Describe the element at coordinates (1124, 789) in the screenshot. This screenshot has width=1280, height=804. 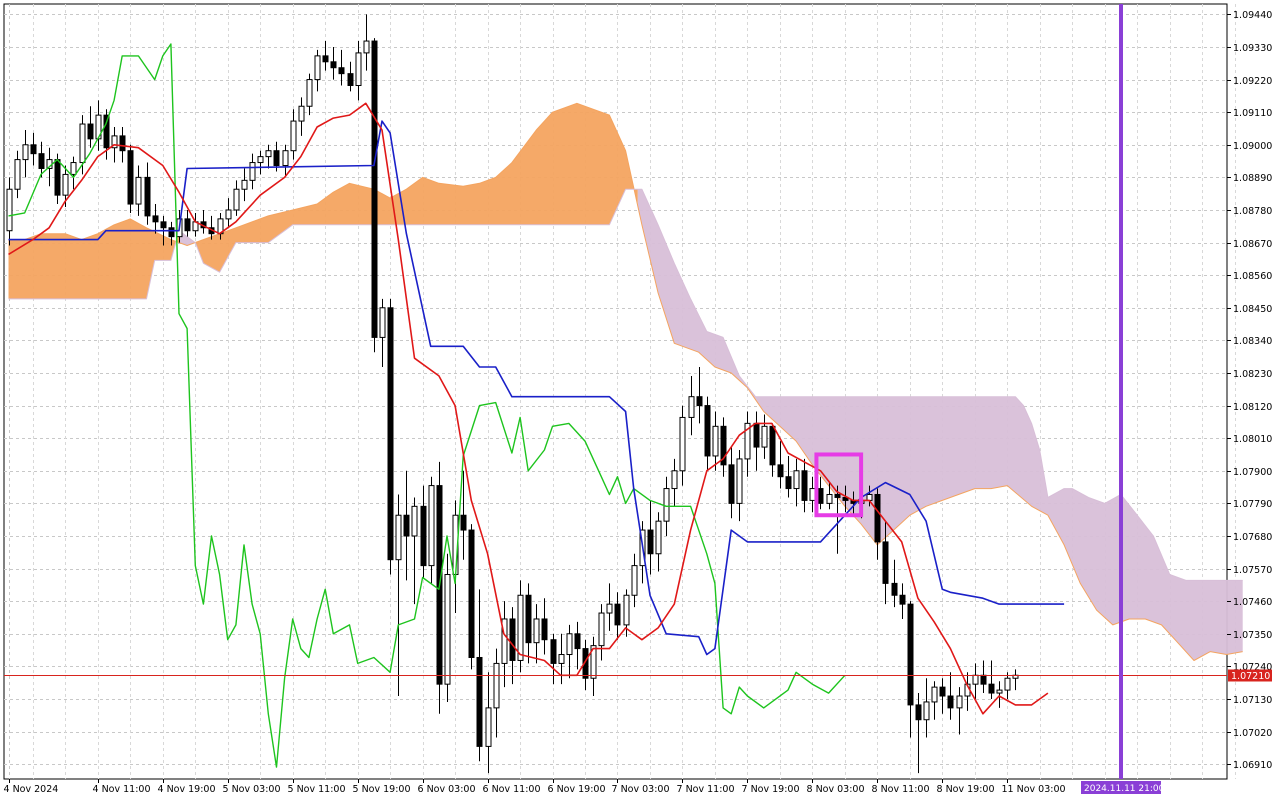
I see `vertical-marker-label: 2024.11.11 21:00` at that location.